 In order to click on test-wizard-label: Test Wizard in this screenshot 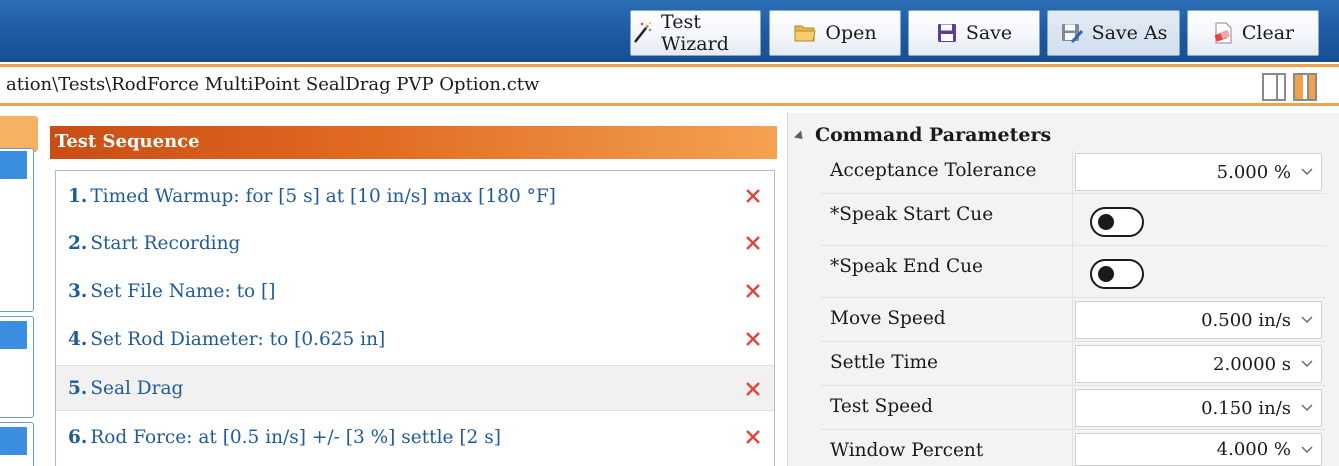, I will do `click(695, 33)`.